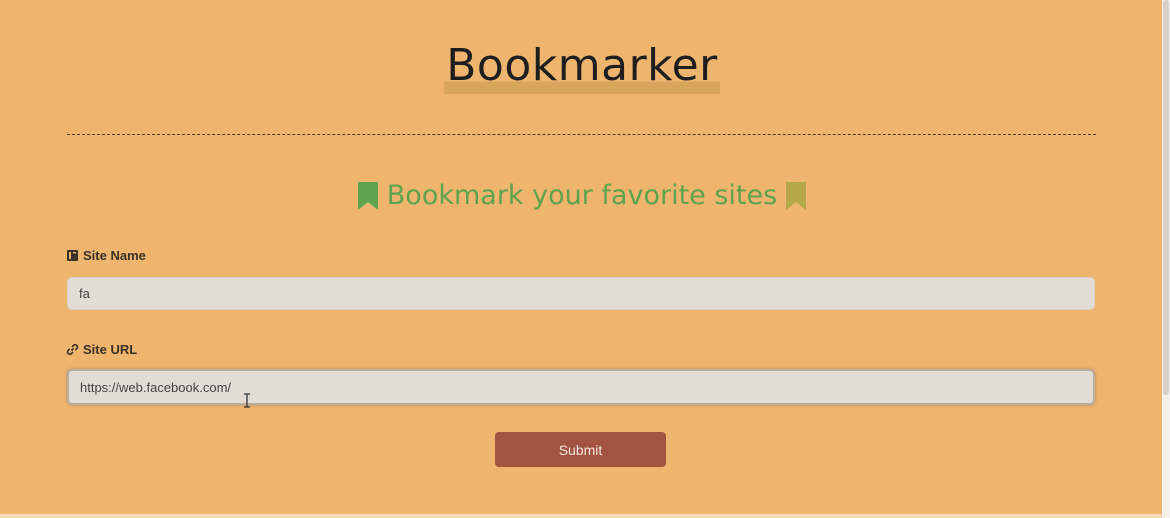 The width and height of the screenshot is (1170, 518). I want to click on site-url-label: Site URL, so click(101, 349).